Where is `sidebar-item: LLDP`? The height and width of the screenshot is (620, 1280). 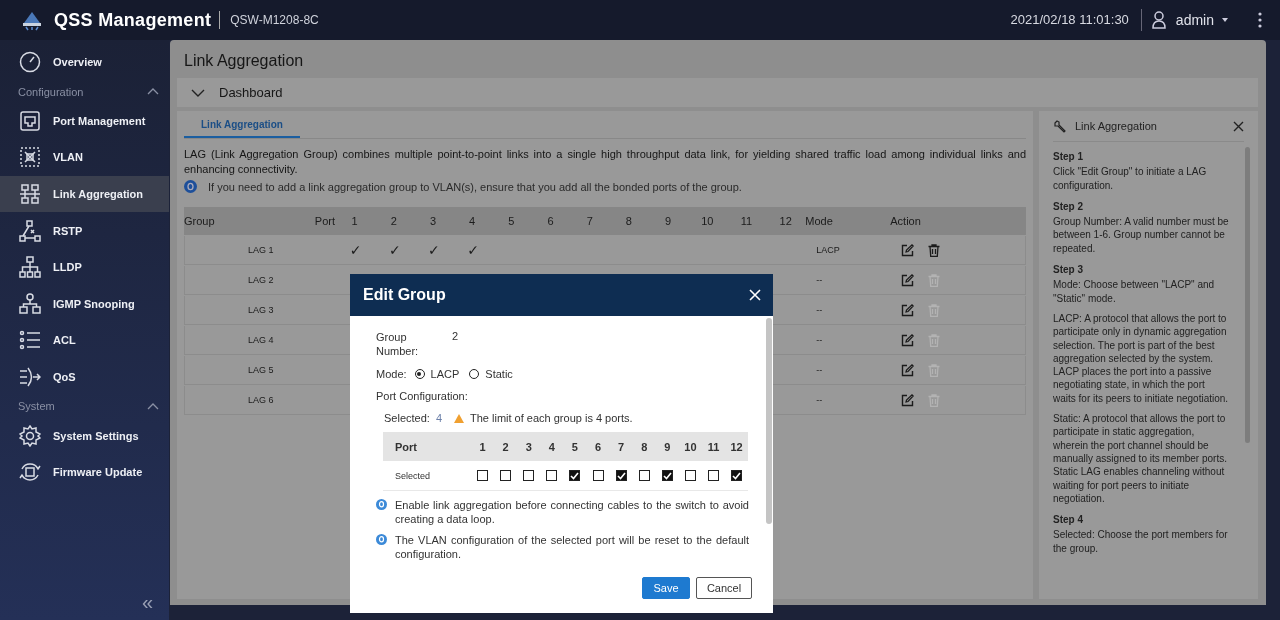 sidebar-item: LLDP is located at coordinates (84, 267).